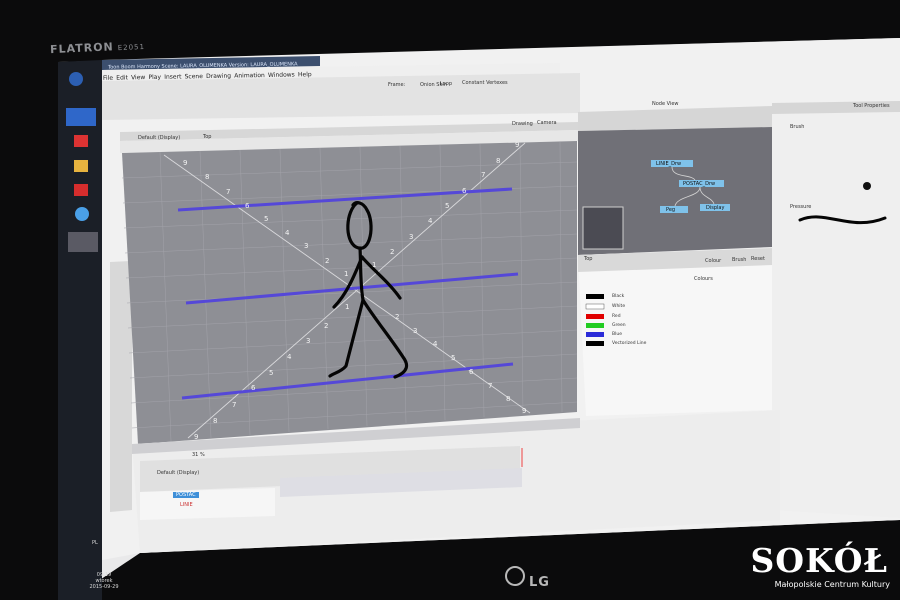 This screenshot has height=600, width=900. I want to click on guide-number-4-right: 4, so click(430, 221).